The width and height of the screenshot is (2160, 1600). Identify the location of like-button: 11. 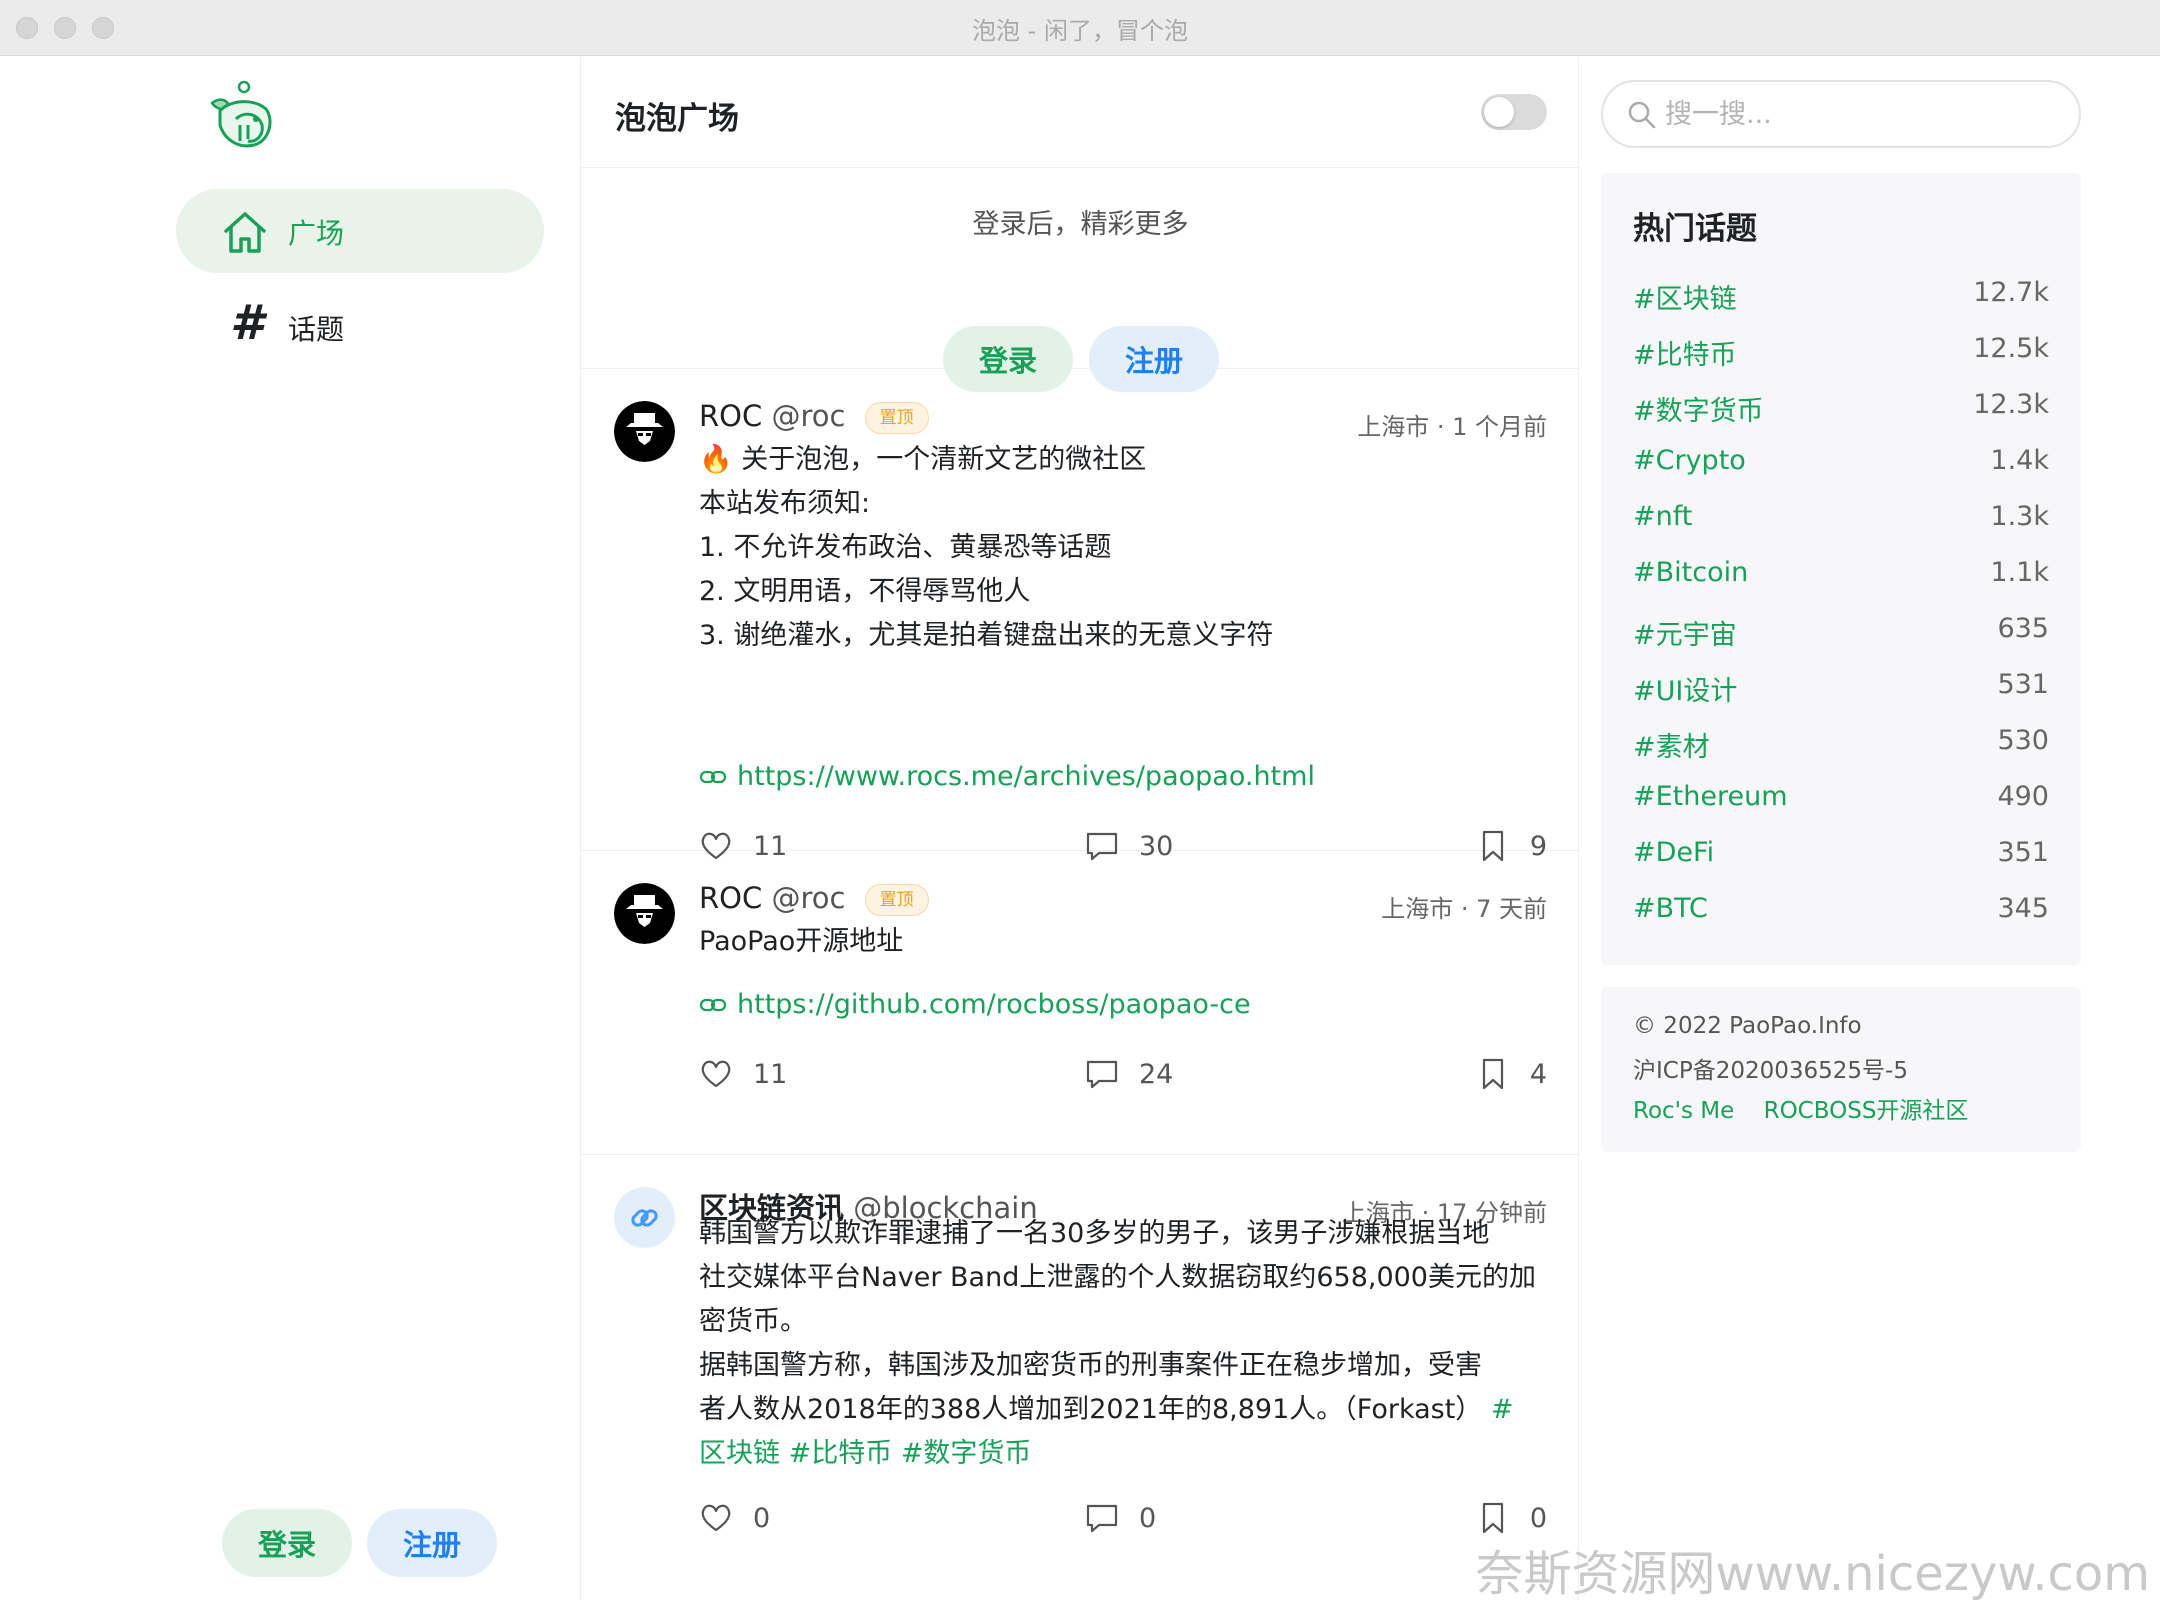
(743, 1074).